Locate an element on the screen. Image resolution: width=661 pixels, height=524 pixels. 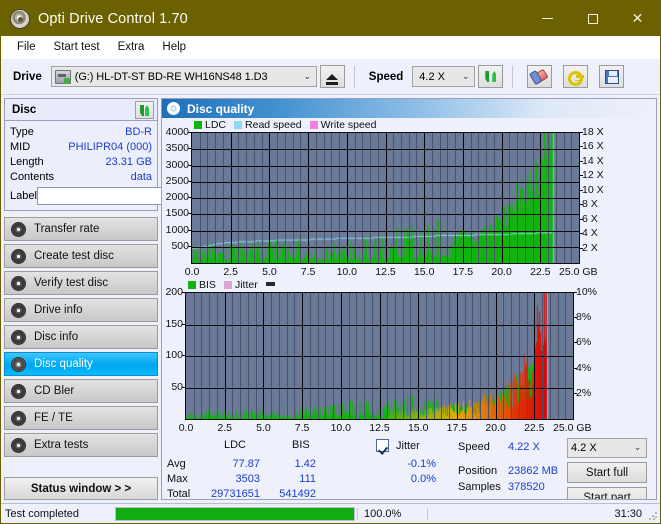
disc-row-length: Length 23.31 GB is located at coordinates (81, 161).